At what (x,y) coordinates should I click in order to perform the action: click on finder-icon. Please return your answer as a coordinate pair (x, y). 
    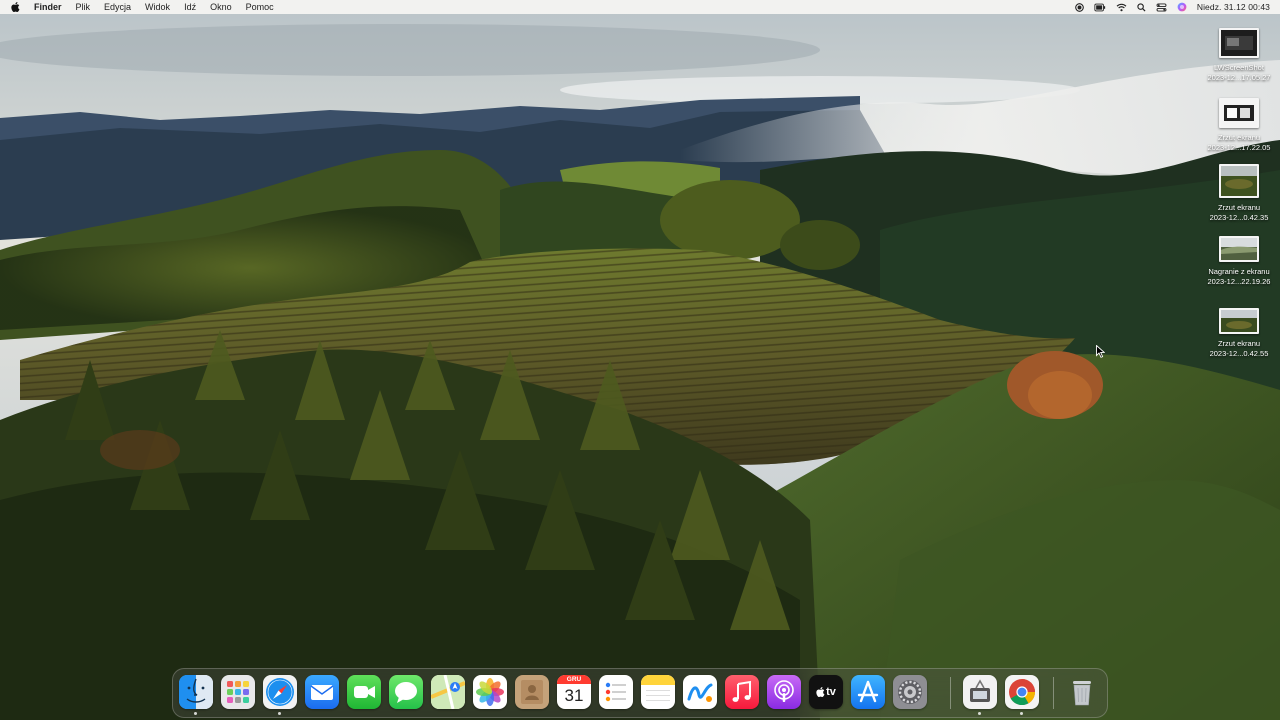
    Looking at the image, I should click on (196, 692).